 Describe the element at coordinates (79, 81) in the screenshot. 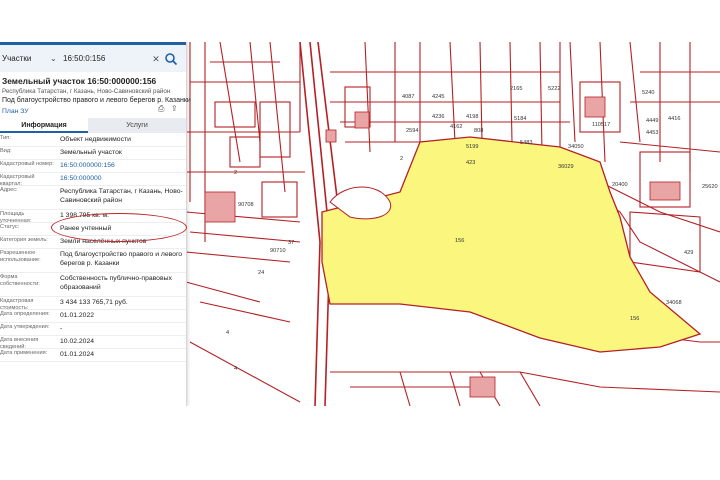

I see `object-title: Земельный участок 16:50:000000:156` at that location.